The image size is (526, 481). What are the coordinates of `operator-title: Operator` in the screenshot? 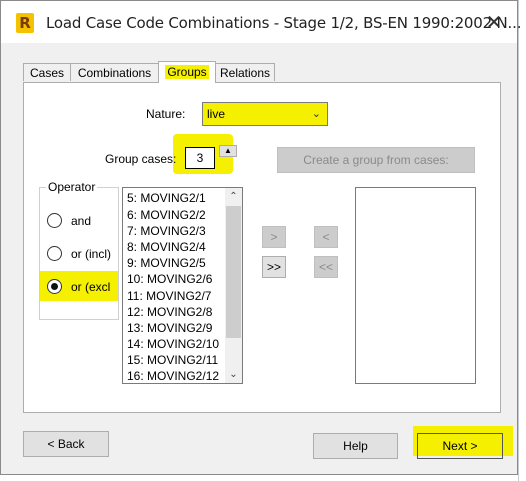 It's located at (72, 187).